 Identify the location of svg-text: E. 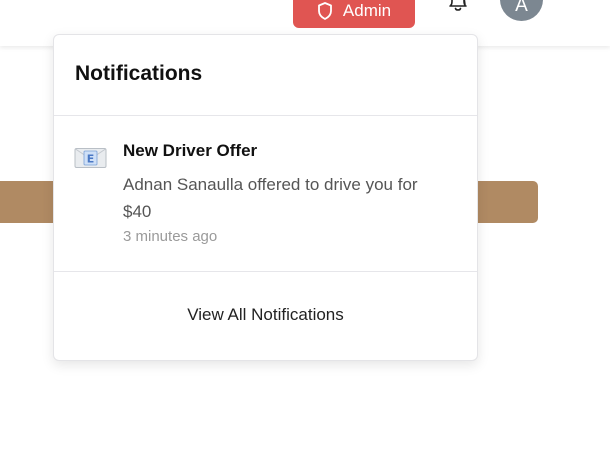
(91, 159).